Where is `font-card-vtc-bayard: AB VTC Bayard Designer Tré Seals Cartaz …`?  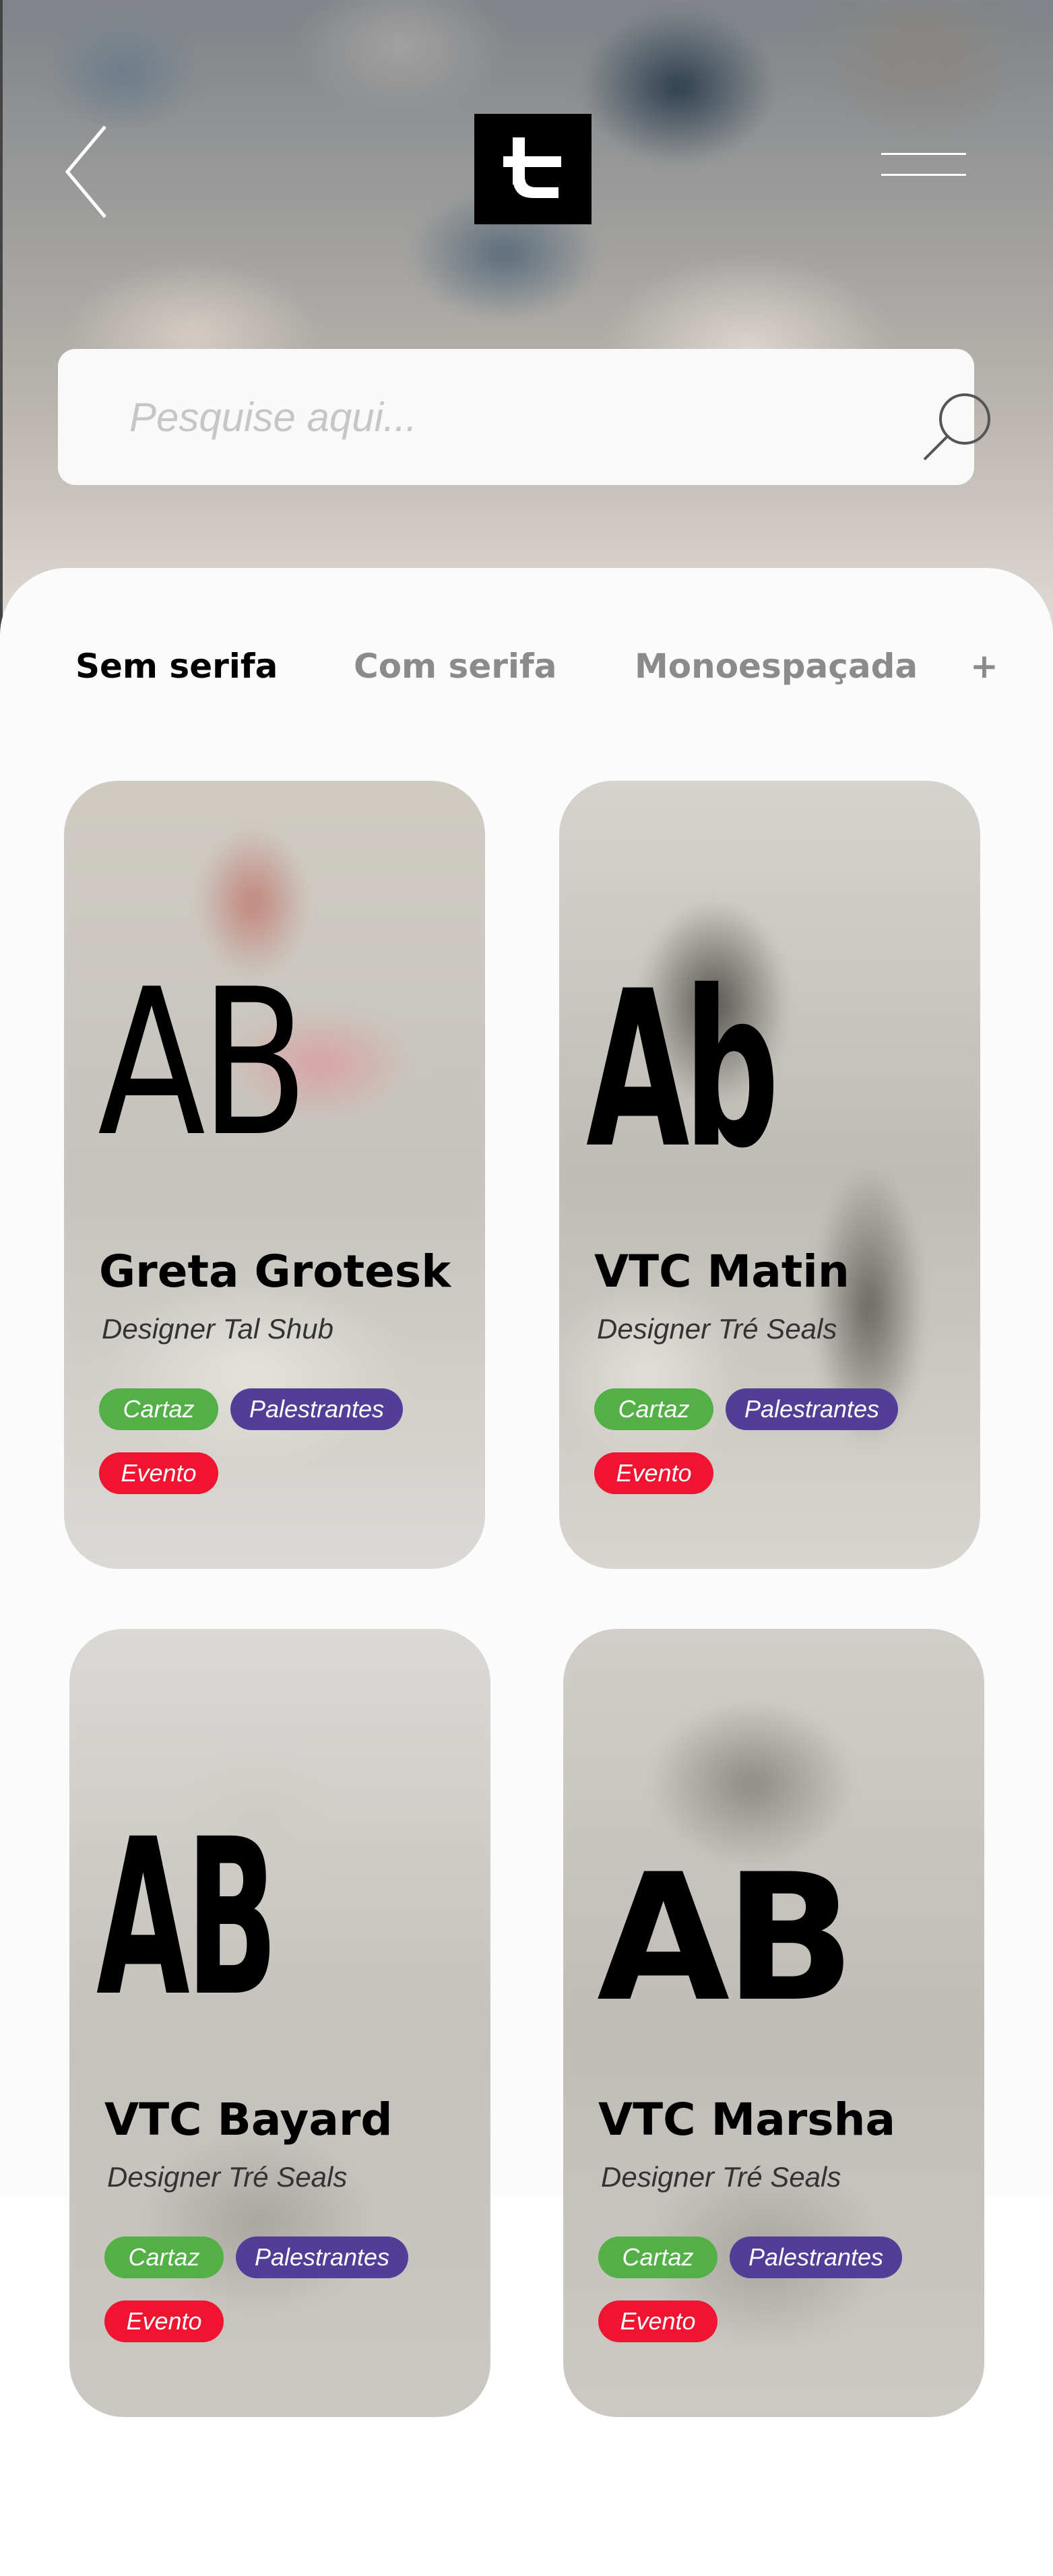 font-card-vtc-bayard: AB VTC Bayard Designer Tré Seals Cartaz … is located at coordinates (279, 2023).